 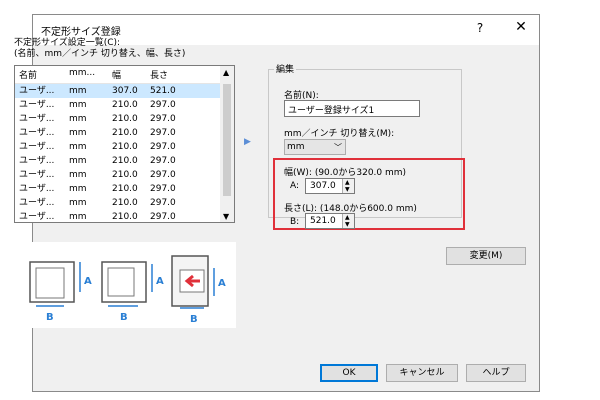 I want to click on length-value: 521.0, so click(x=323, y=221).